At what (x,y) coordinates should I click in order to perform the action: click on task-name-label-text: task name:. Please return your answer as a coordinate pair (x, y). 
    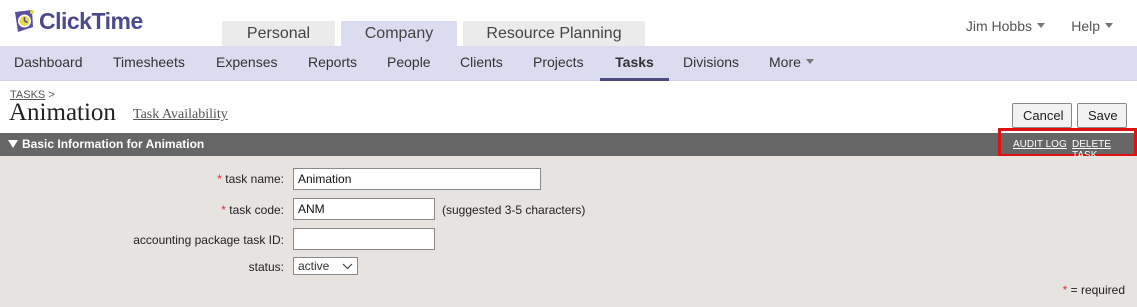
    Looking at the image, I should click on (254, 179).